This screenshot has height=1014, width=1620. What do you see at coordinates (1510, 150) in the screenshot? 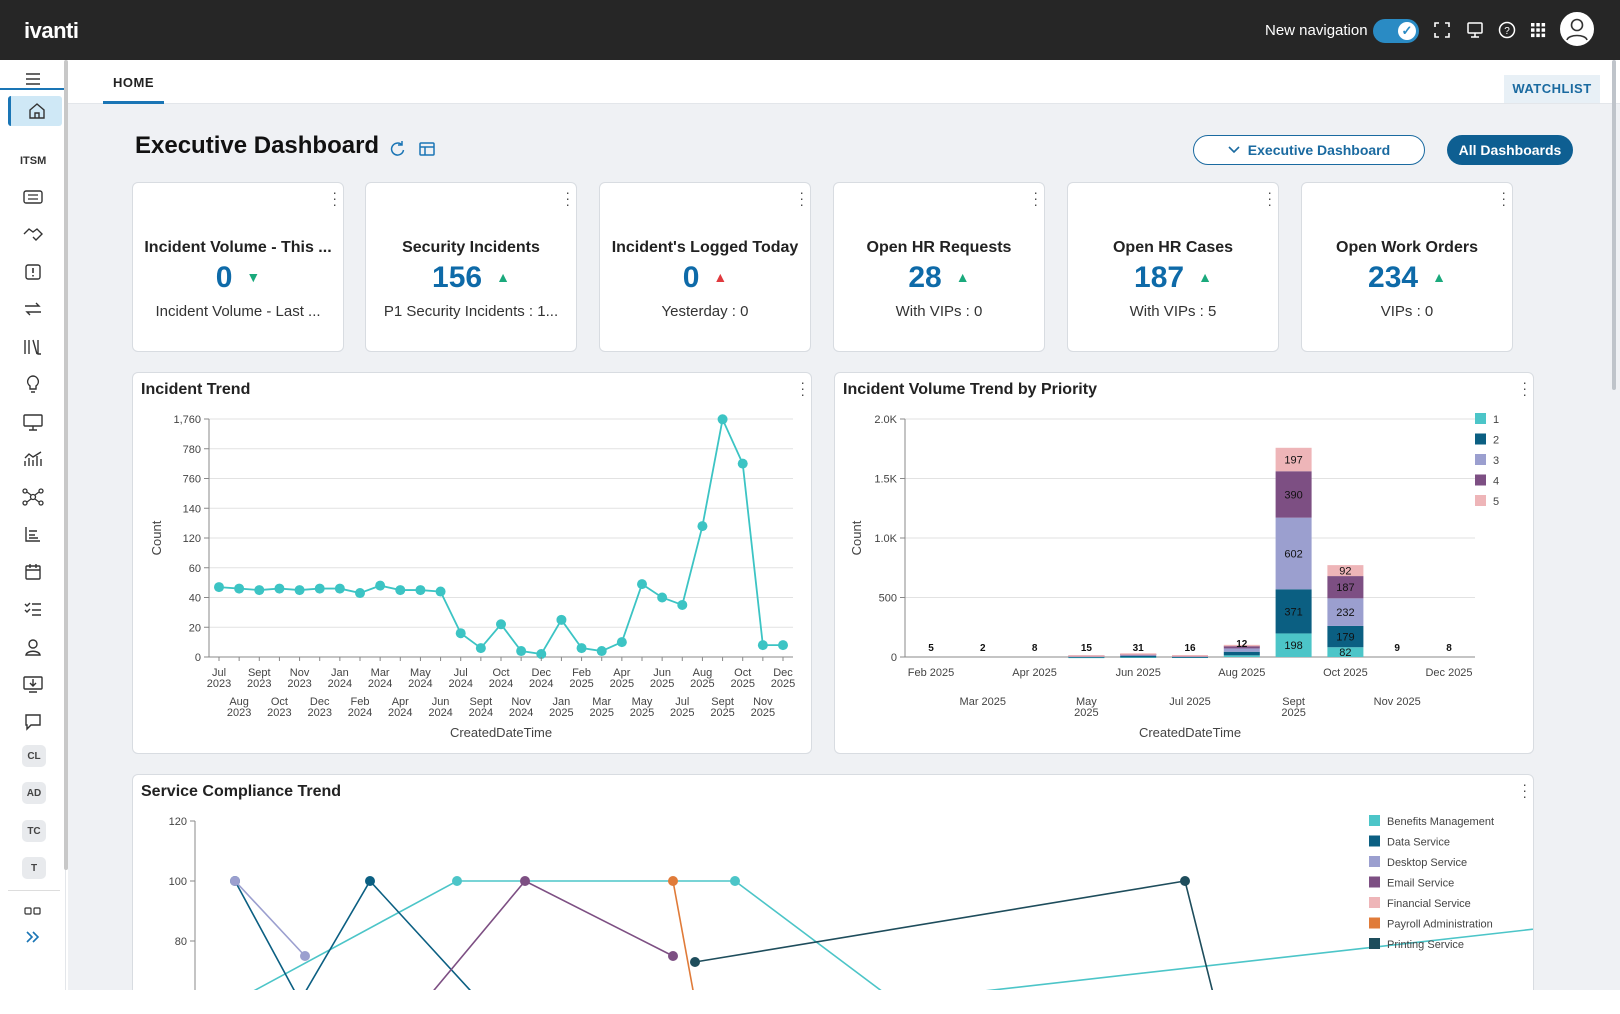
I see `all-dashboards-button: All Dashboards` at bounding box center [1510, 150].